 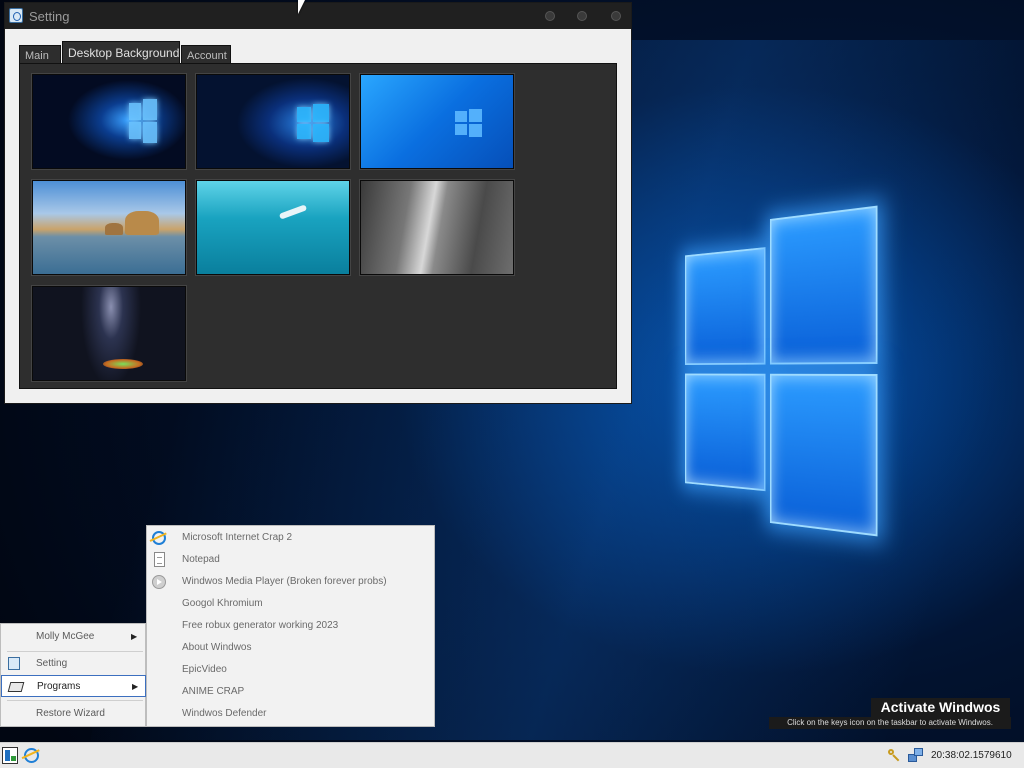 What do you see at coordinates (616, 16) in the screenshot?
I see `close-button` at bounding box center [616, 16].